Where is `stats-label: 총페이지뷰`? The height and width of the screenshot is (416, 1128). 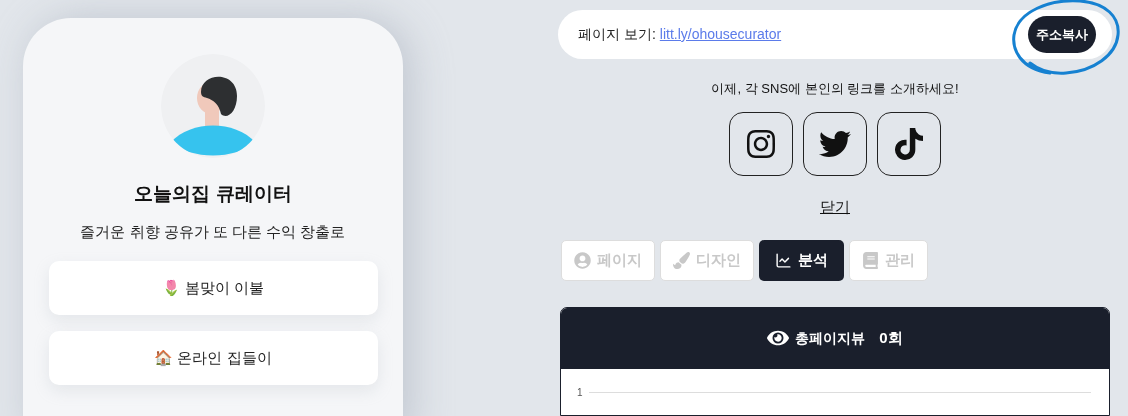 stats-label: 총페이지뷰 is located at coordinates (830, 338).